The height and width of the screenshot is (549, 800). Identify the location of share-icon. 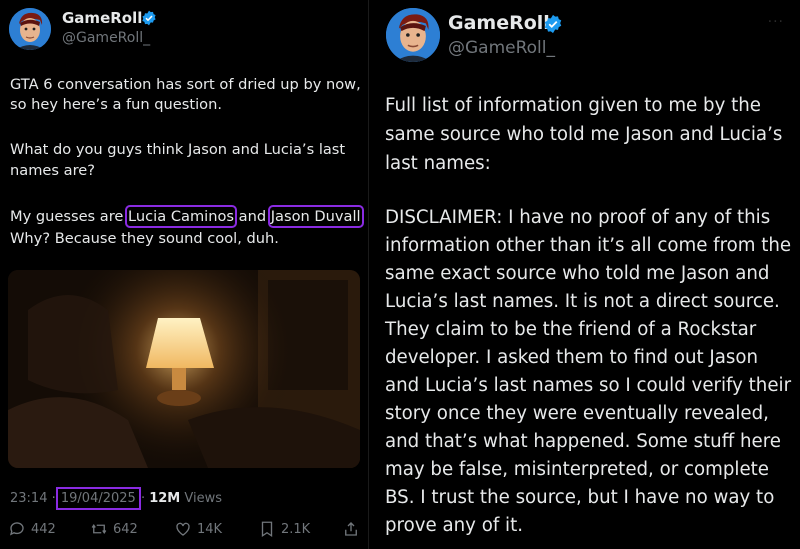
(351, 529).